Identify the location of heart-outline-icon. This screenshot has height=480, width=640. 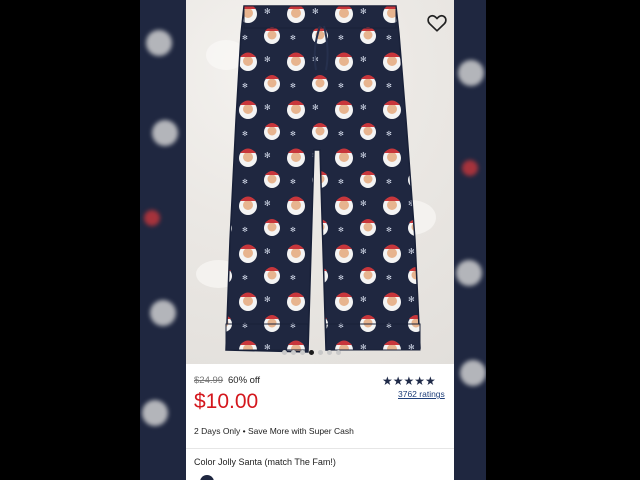
(437, 23).